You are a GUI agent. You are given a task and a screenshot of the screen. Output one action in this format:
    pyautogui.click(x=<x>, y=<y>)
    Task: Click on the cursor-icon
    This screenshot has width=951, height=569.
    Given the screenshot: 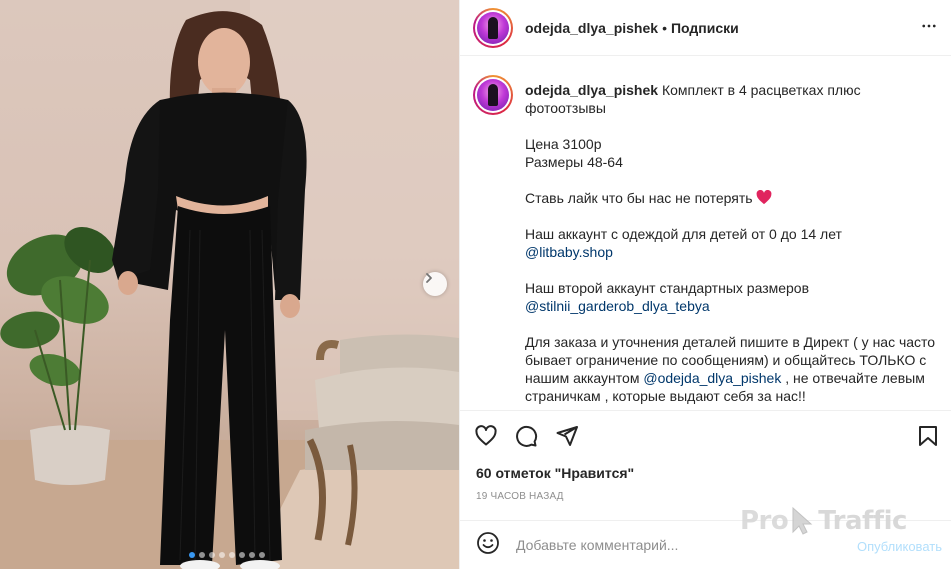 What is the action you would take?
    pyautogui.click(x=802, y=520)
    